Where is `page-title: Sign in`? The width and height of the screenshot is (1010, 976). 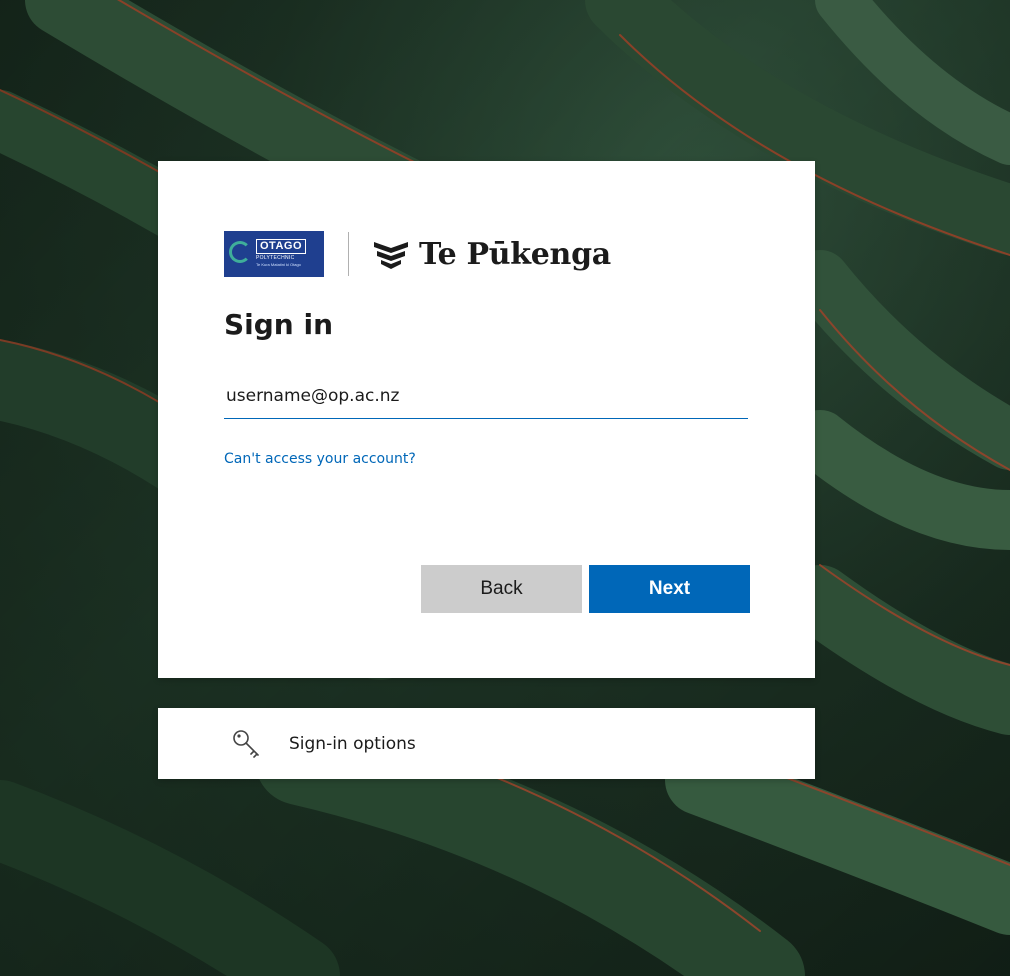 page-title: Sign in is located at coordinates (279, 324).